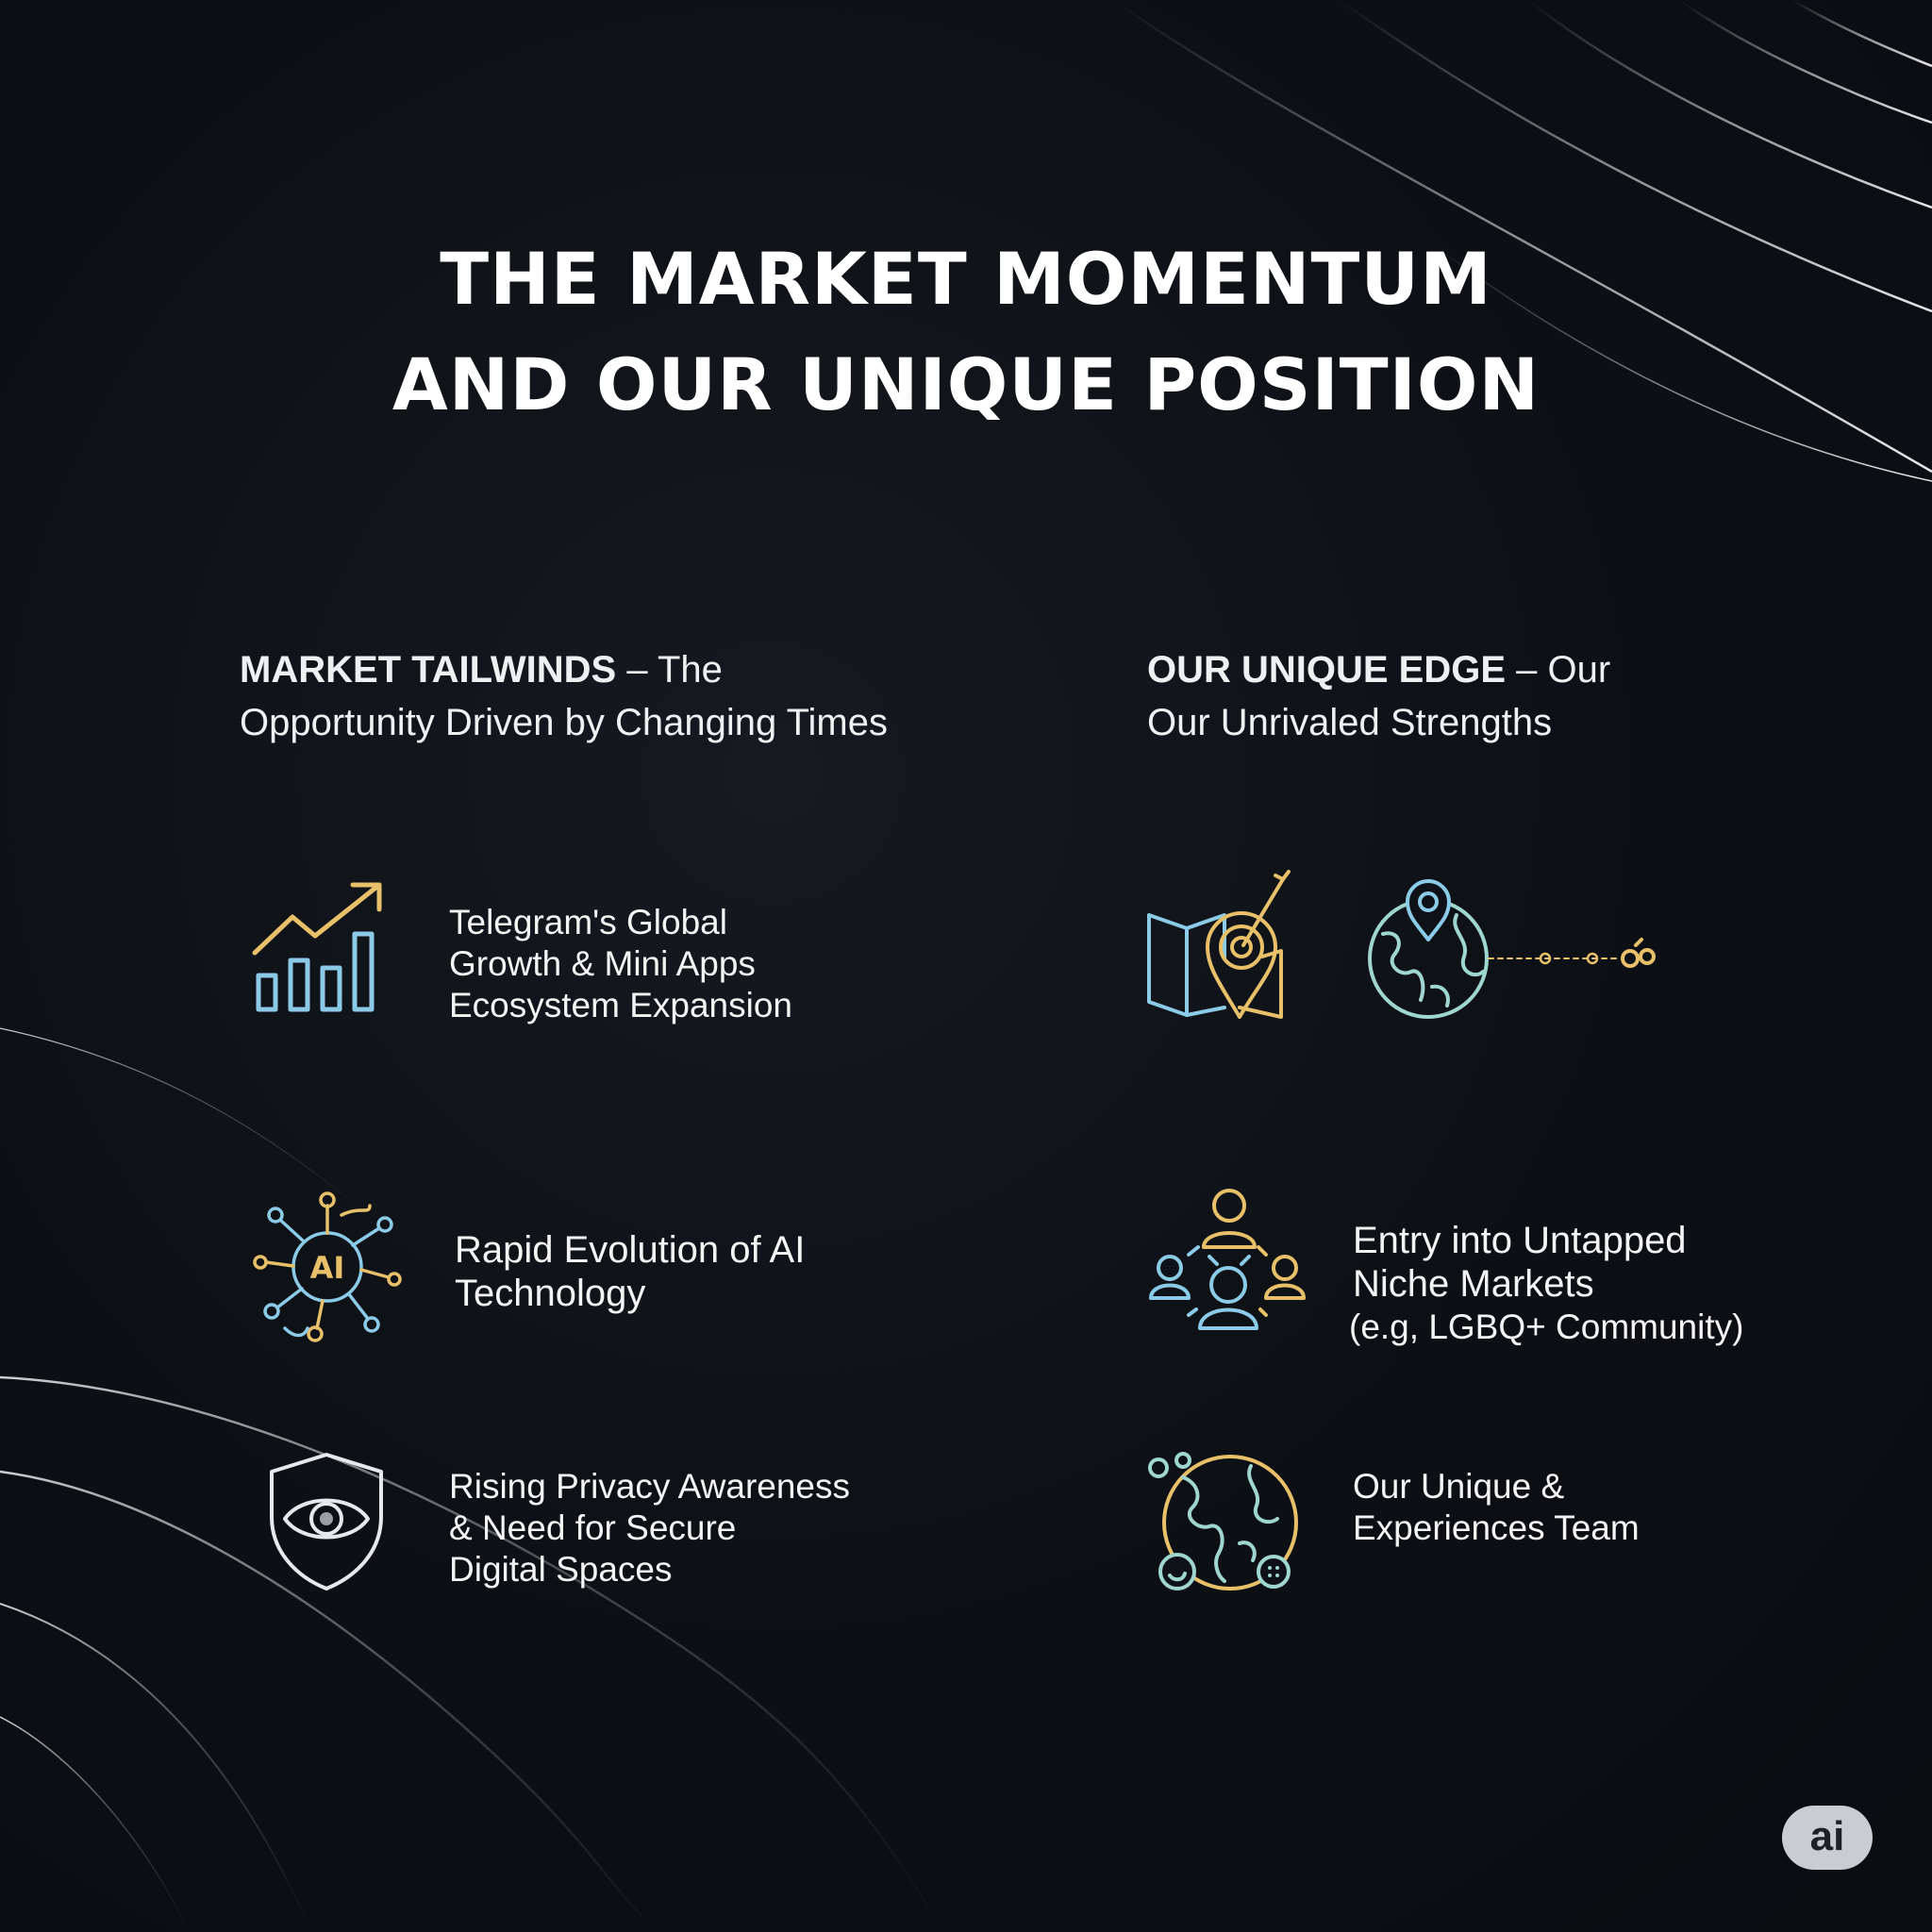 The image size is (1932, 1932). What do you see at coordinates (1226, 1525) in the screenshot?
I see `globe-team-icon` at bounding box center [1226, 1525].